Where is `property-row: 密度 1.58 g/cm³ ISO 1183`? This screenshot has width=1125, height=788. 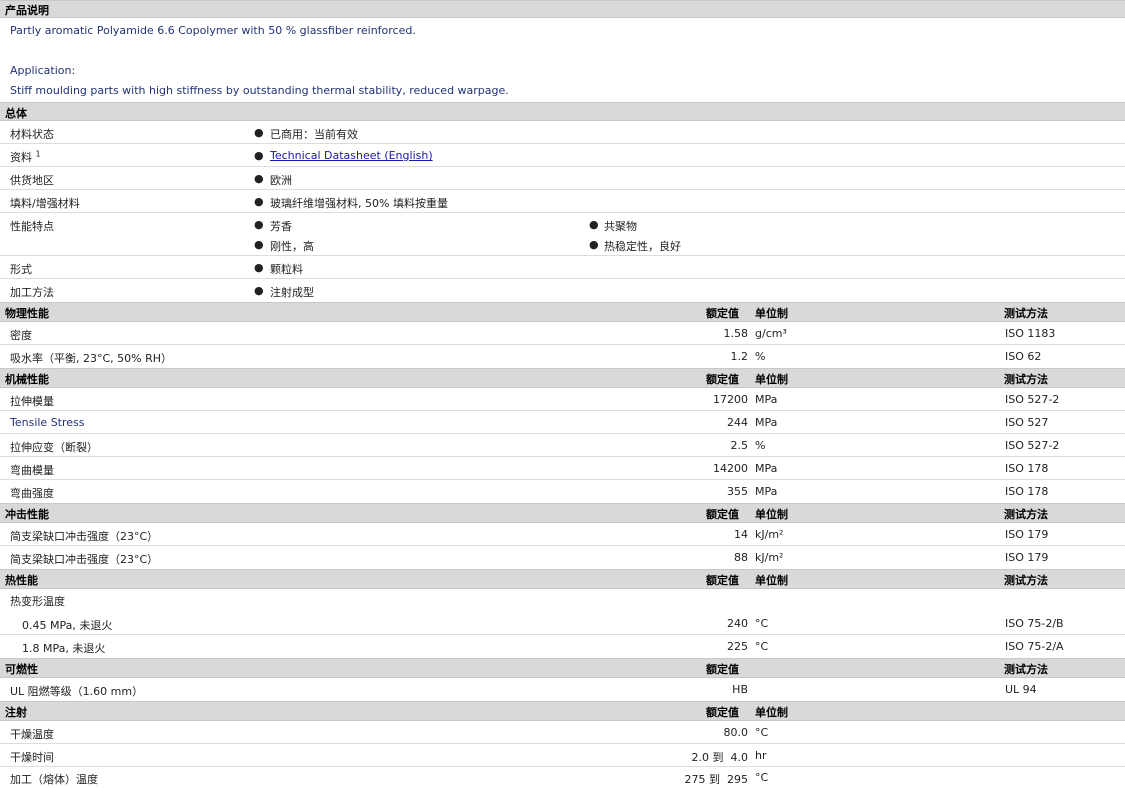 property-row: 密度 1.58 g/cm³ ISO 1183 is located at coordinates (562, 333).